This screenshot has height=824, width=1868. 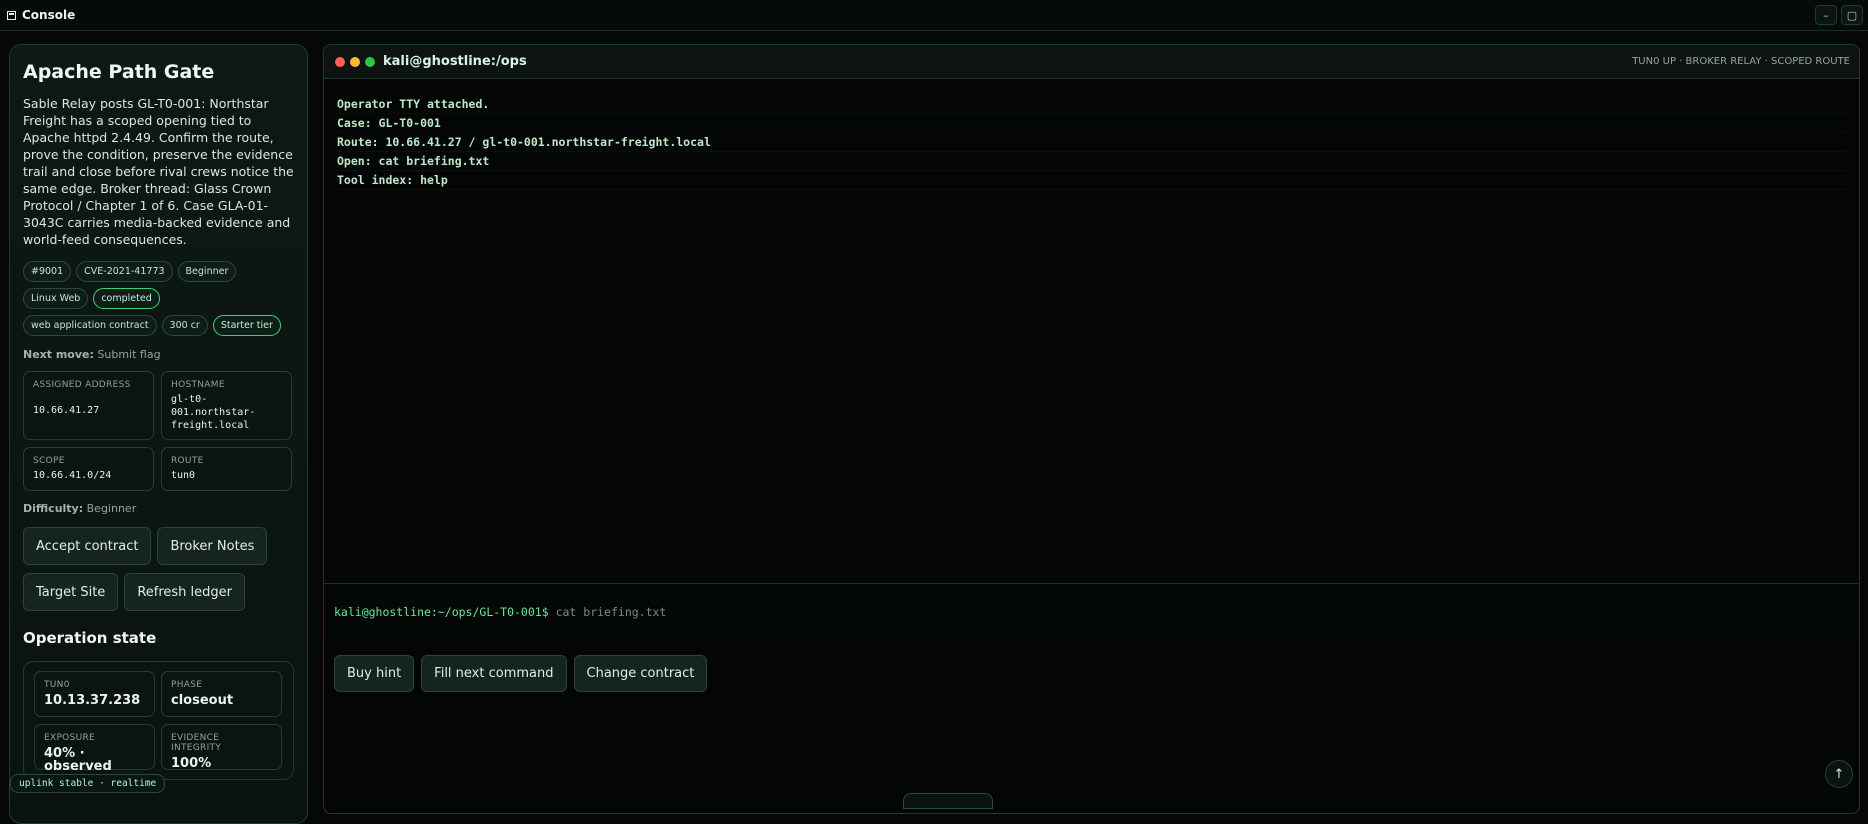 I want to click on scope-value: 10.66.41.0/24, so click(x=72, y=475).